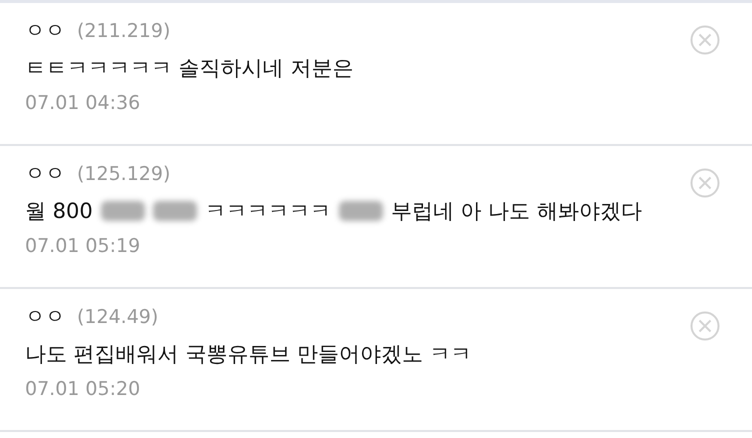 The height and width of the screenshot is (438, 752). Describe the element at coordinates (248, 354) in the screenshot. I see `comment-text: 나도 편집배워서 국뽕유튜브 만들어야겠노 ㅋㅋ` at that location.